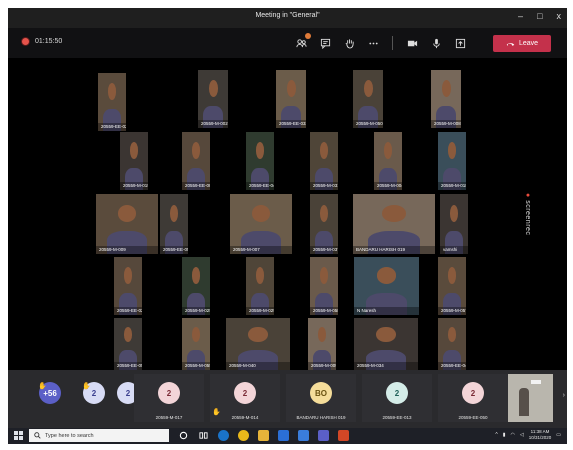 The image size is (573, 450). I want to click on participant-name: 20559-EE-050, so click(128, 366).